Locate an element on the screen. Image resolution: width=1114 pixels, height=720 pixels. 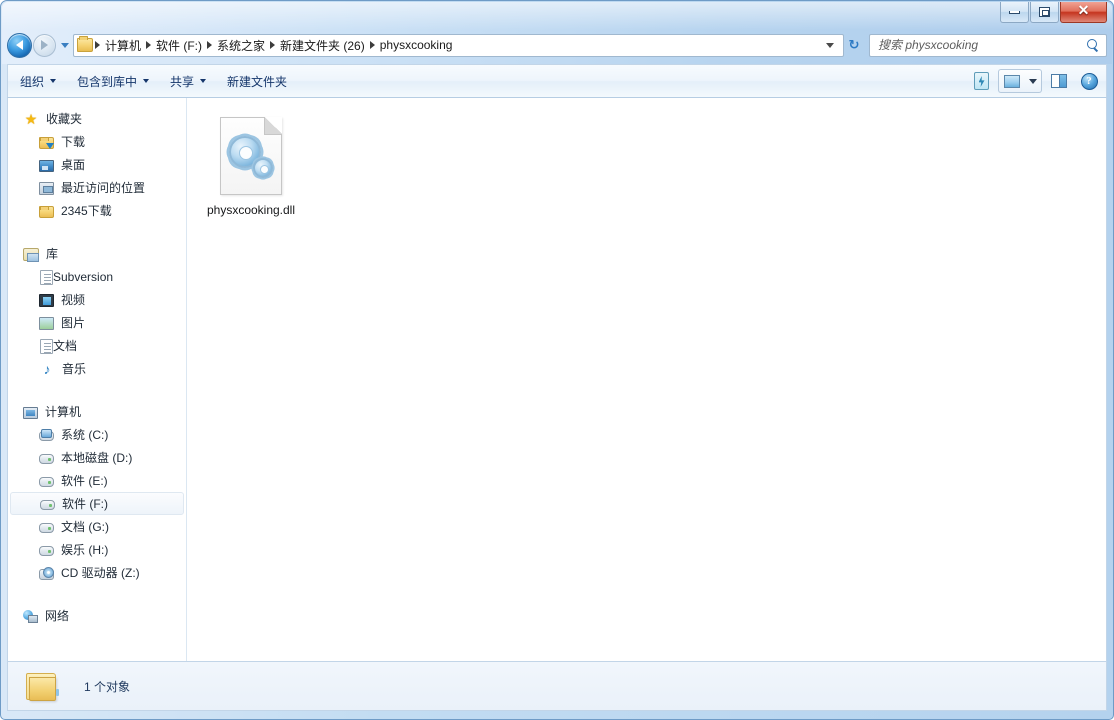
forward-button is located at coordinates (44, 45).